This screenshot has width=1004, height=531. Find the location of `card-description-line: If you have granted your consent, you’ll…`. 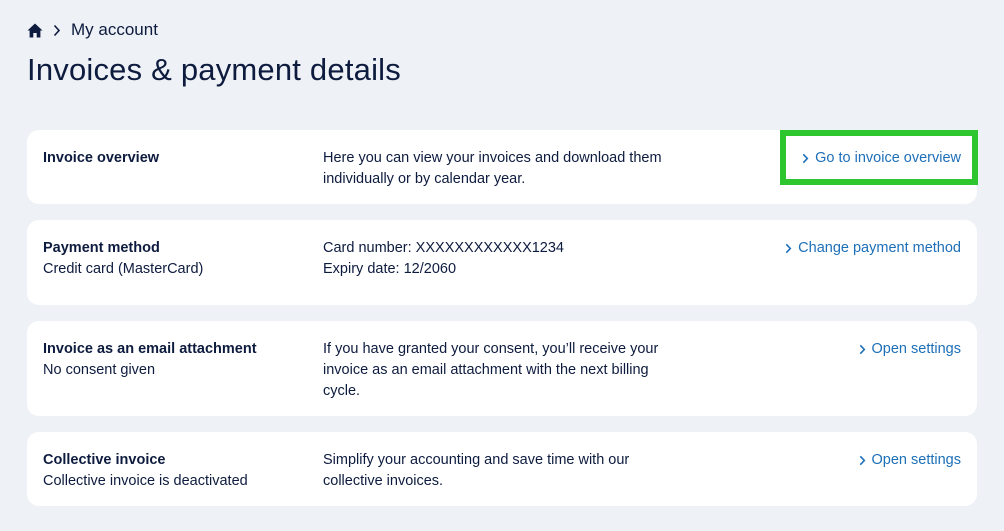

card-description-line: If you have granted your consent, you’ll… is located at coordinates (491, 349).